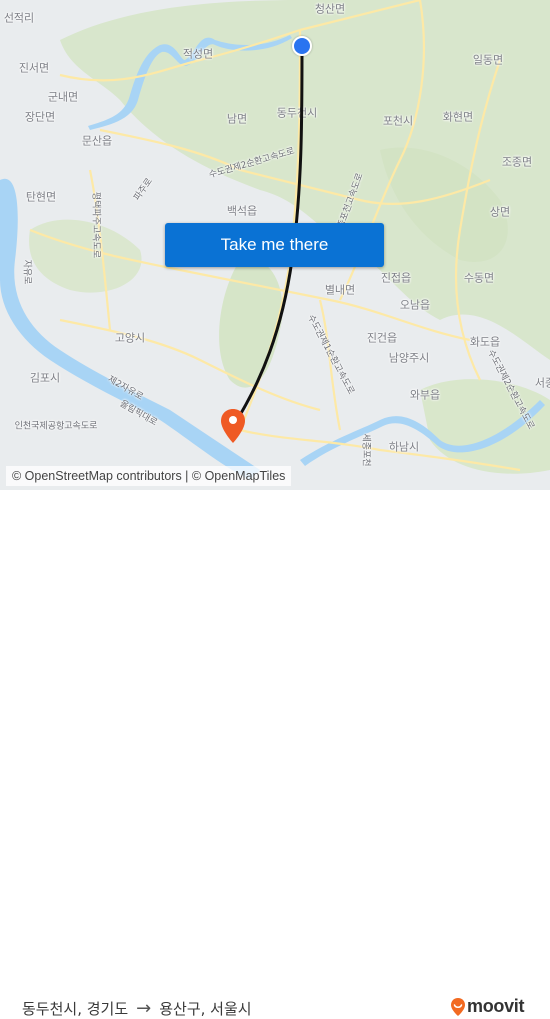 The width and height of the screenshot is (550, 1019). What do you see at coordinates (144, 1008) in the screenshot?
I see `arrow-right-icon: →` at bounding box center [144, 1008].